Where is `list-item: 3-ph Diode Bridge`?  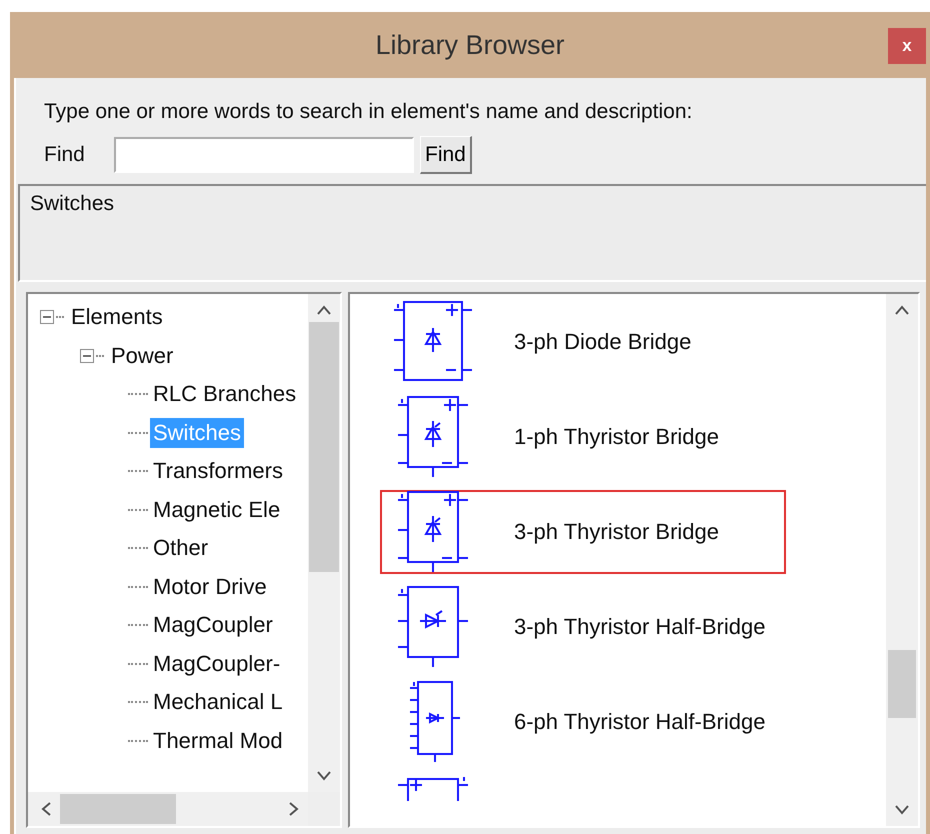
list-item: 3-ph Diode Bridge is located at coordinates (583, 342).